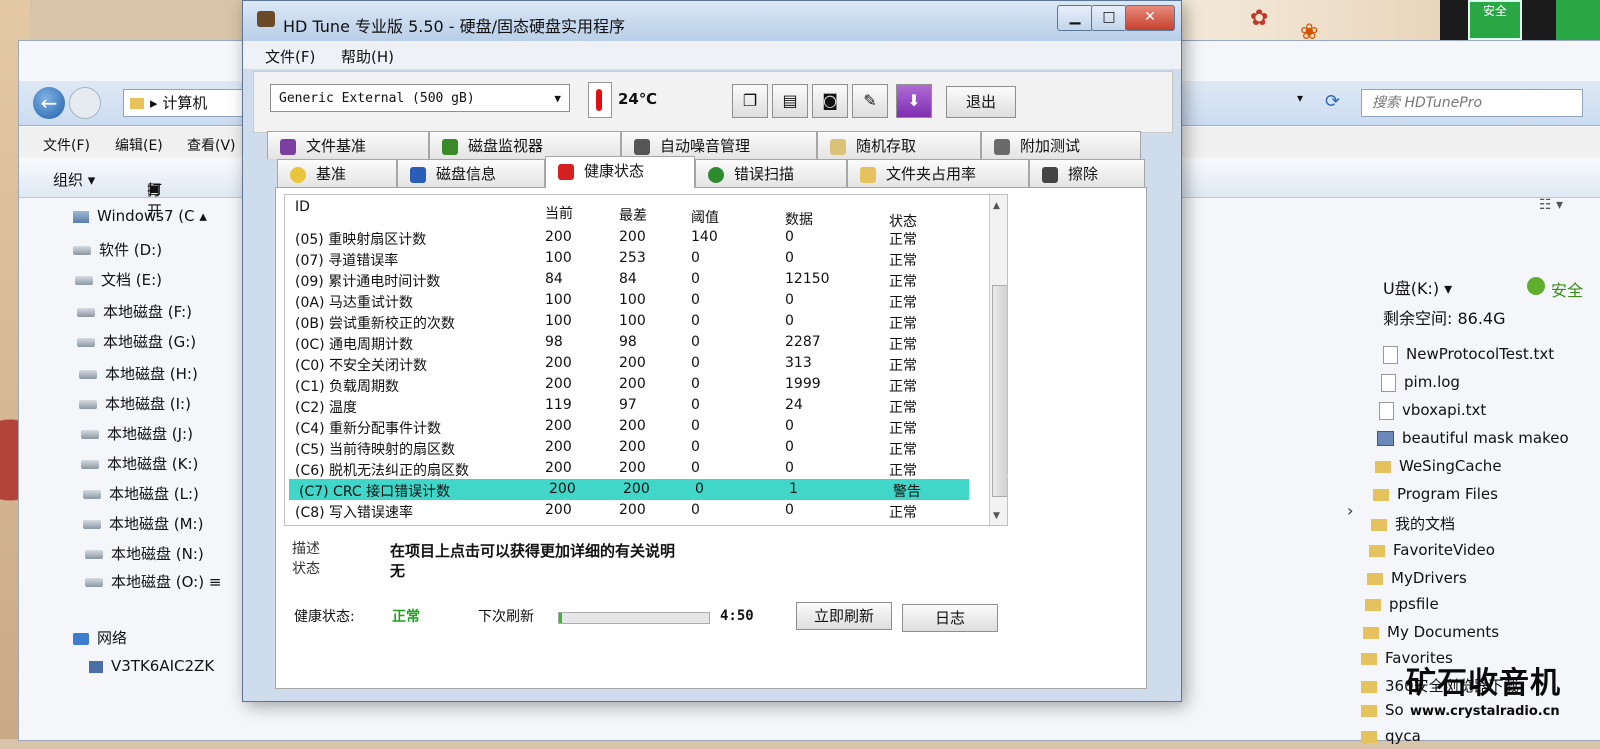 The height and width of the screenshot is (749, 1600). What do you see at coordinates (705, 217) in the screenshot?
I see `column-header-threshold: 阈值` at bounding box center [705, 217].